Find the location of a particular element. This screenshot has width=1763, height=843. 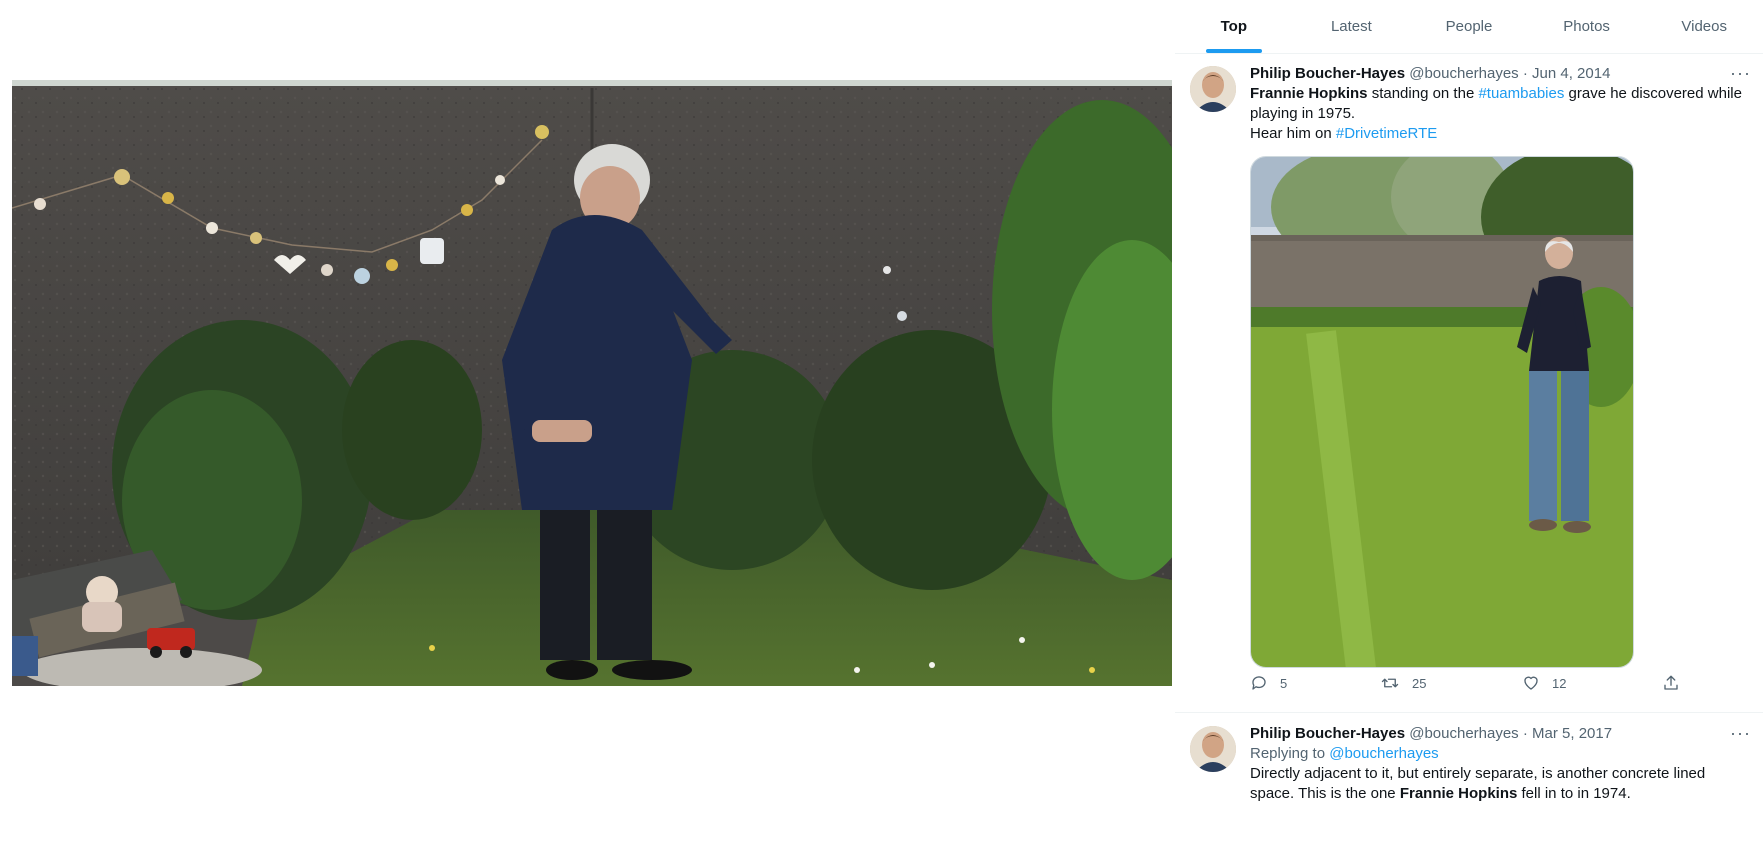

replying-label: Replying to is located at coordinates (1290, 753).